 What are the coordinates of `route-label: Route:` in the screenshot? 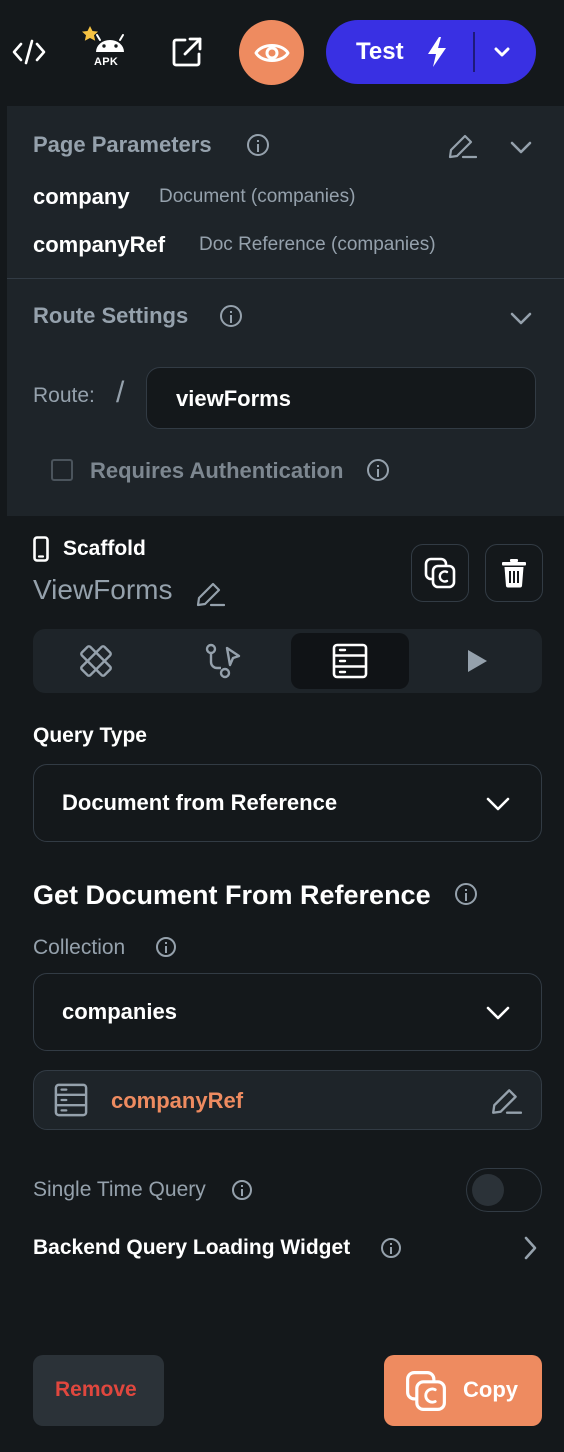 It's located at (64, 395).